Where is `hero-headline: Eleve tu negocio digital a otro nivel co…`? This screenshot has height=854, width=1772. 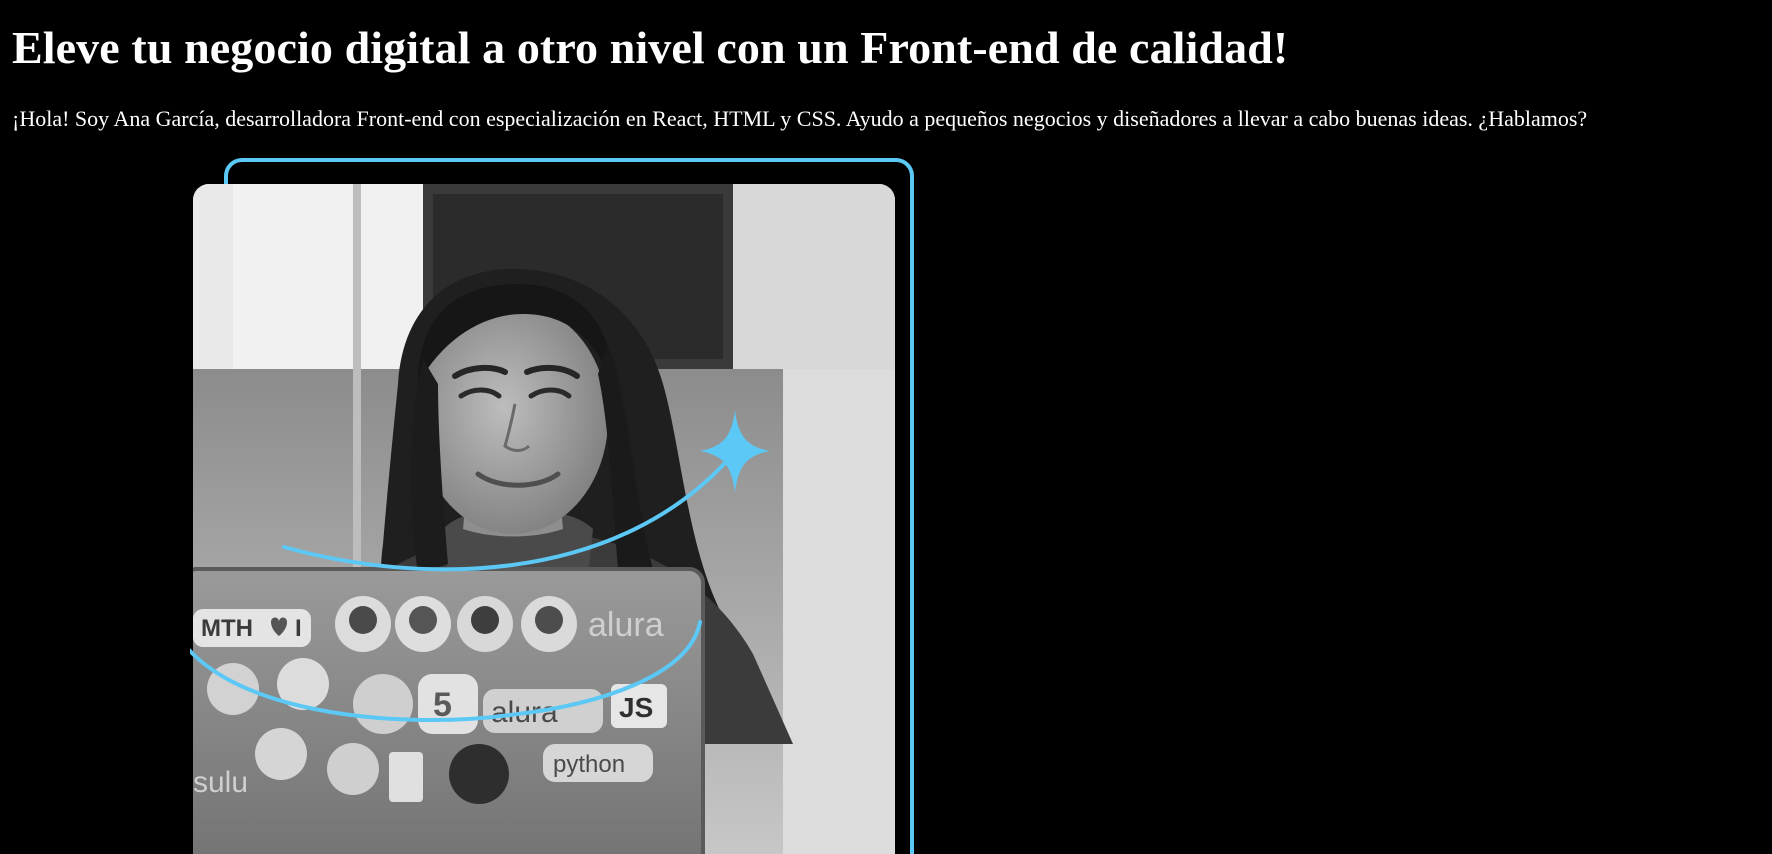
hero-headline: Eleve tu negocio digital a otro nivel co… is located at coordinates (650, 47).